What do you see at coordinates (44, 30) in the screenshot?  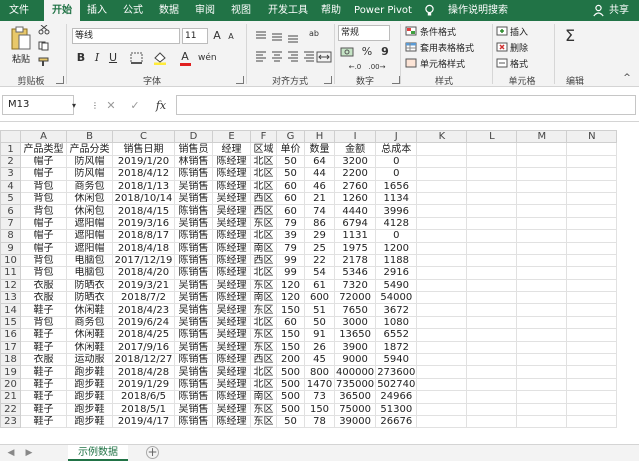 I see `cut-icon` at bounding box center [44, 30].